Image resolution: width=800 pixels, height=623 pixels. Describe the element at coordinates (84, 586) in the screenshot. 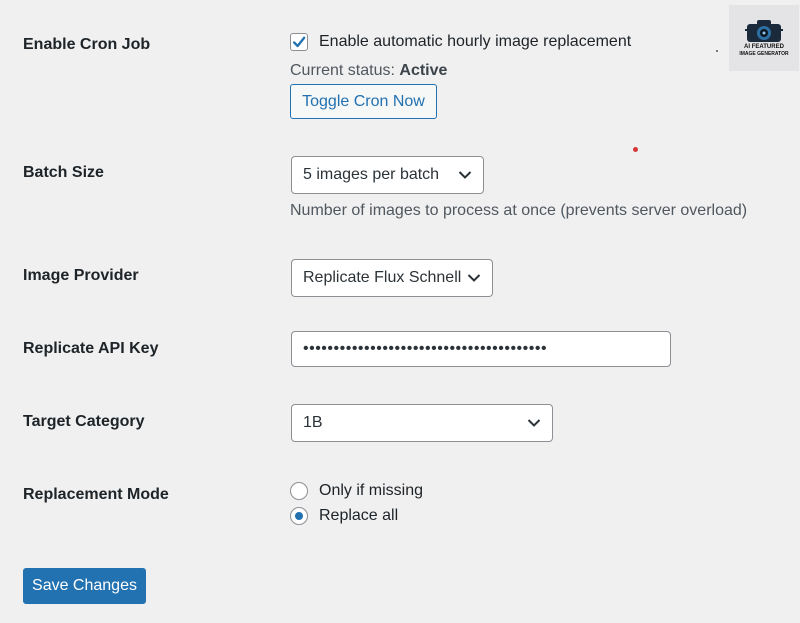

I see `save-changes-button: Save Changes` at that location.